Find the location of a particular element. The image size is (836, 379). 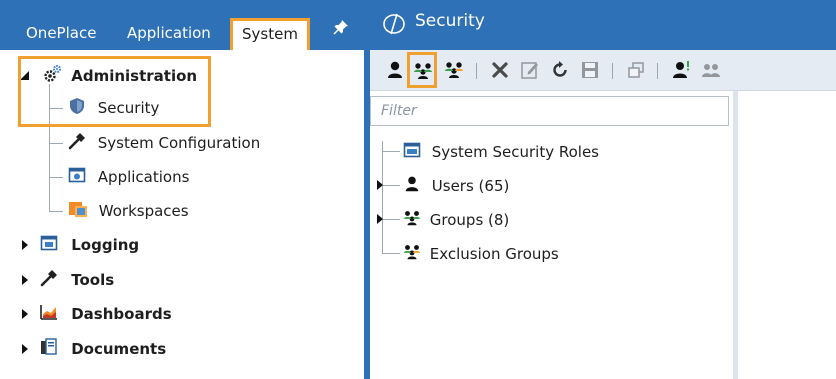

save-button is located at coordinates (590, 70).